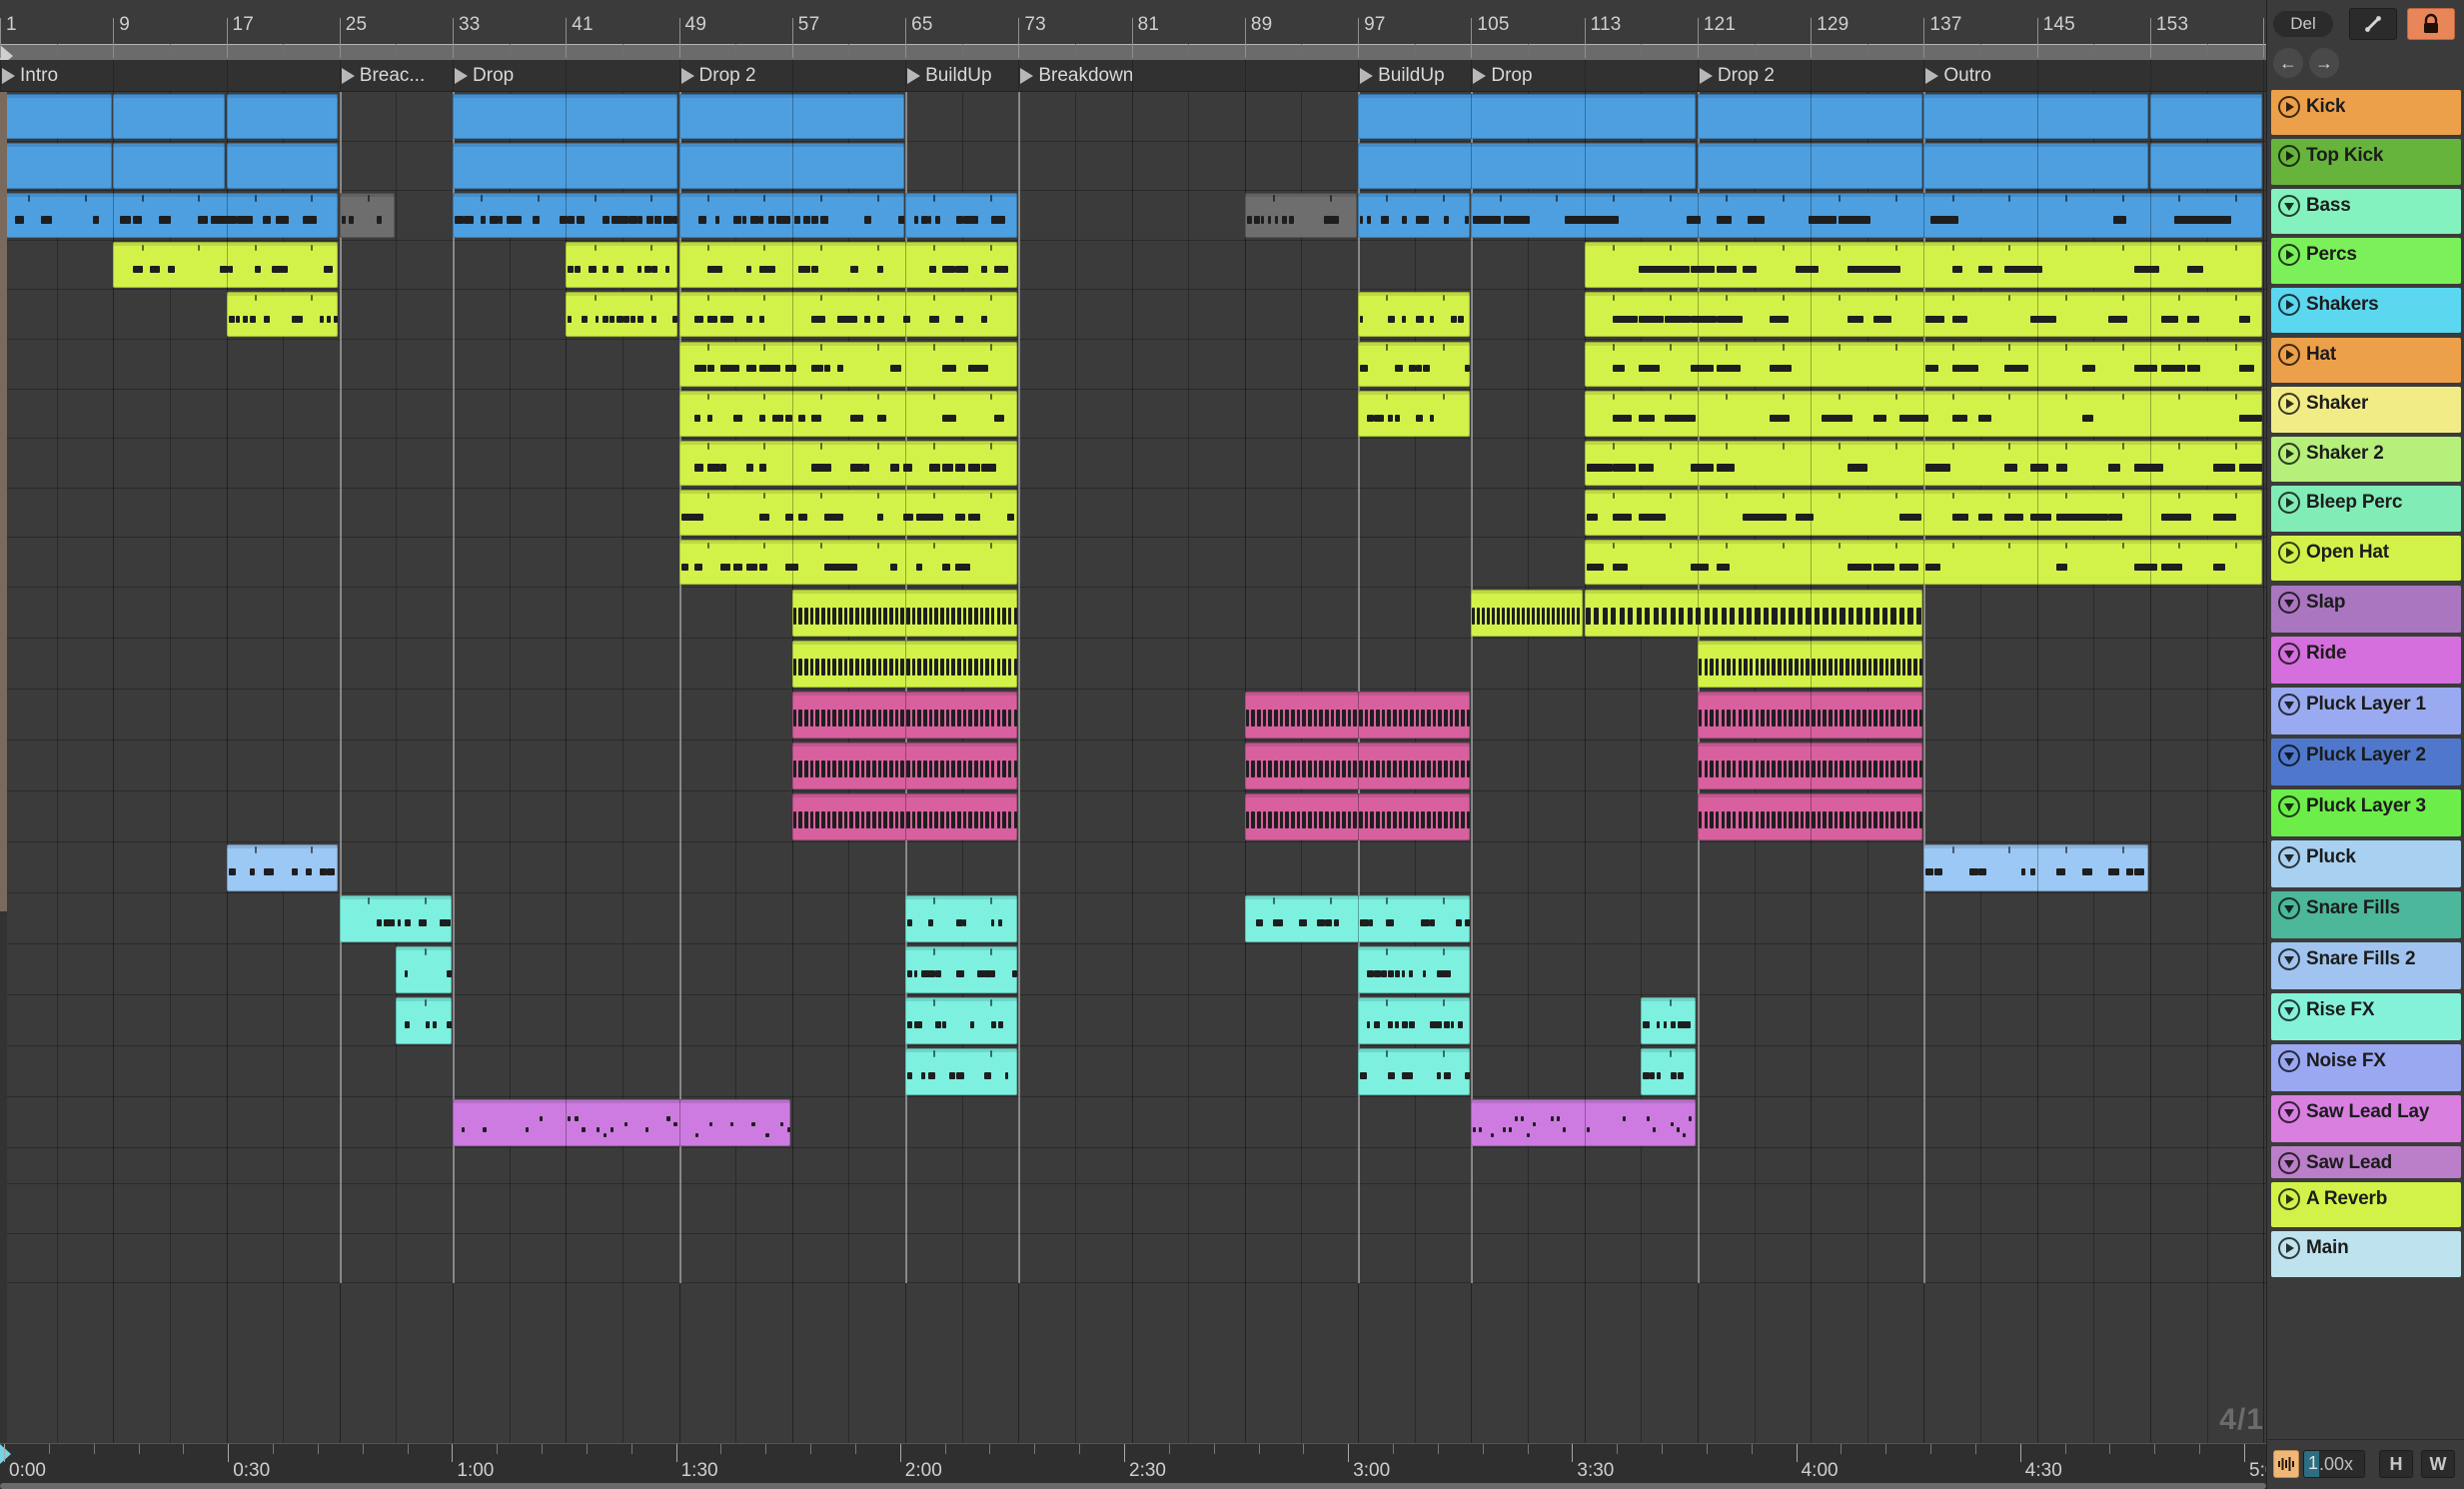  I want to click on delete-button: Del, so click(2303, 24).